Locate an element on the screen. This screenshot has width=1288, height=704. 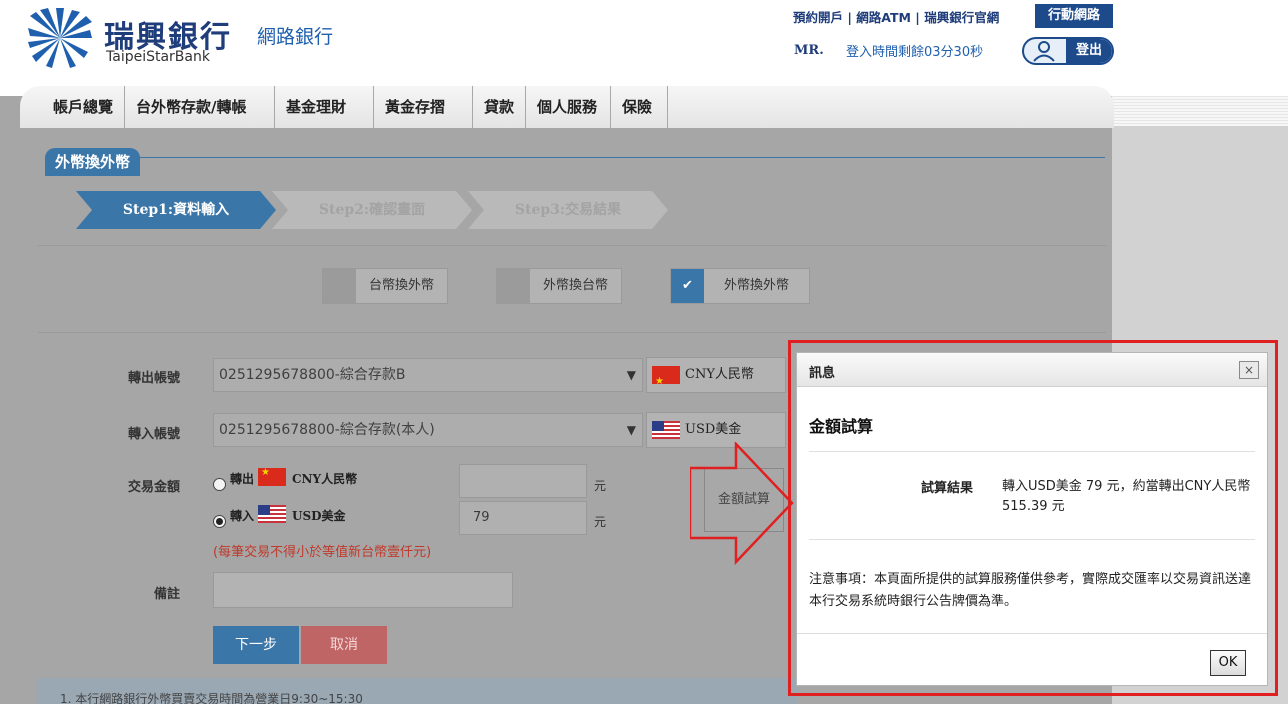
close-icon: × is located at coordinates (1249, 370).